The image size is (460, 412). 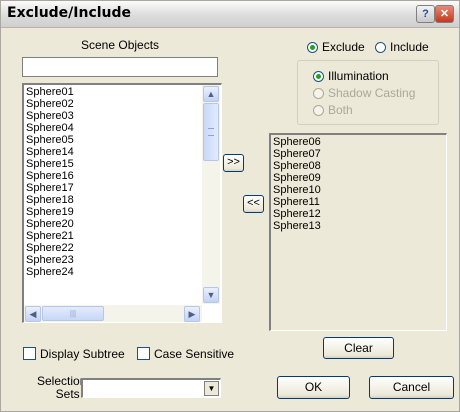 I want to click on case-sensitive-label: Case Sensitive, so click(x=194, y=354).